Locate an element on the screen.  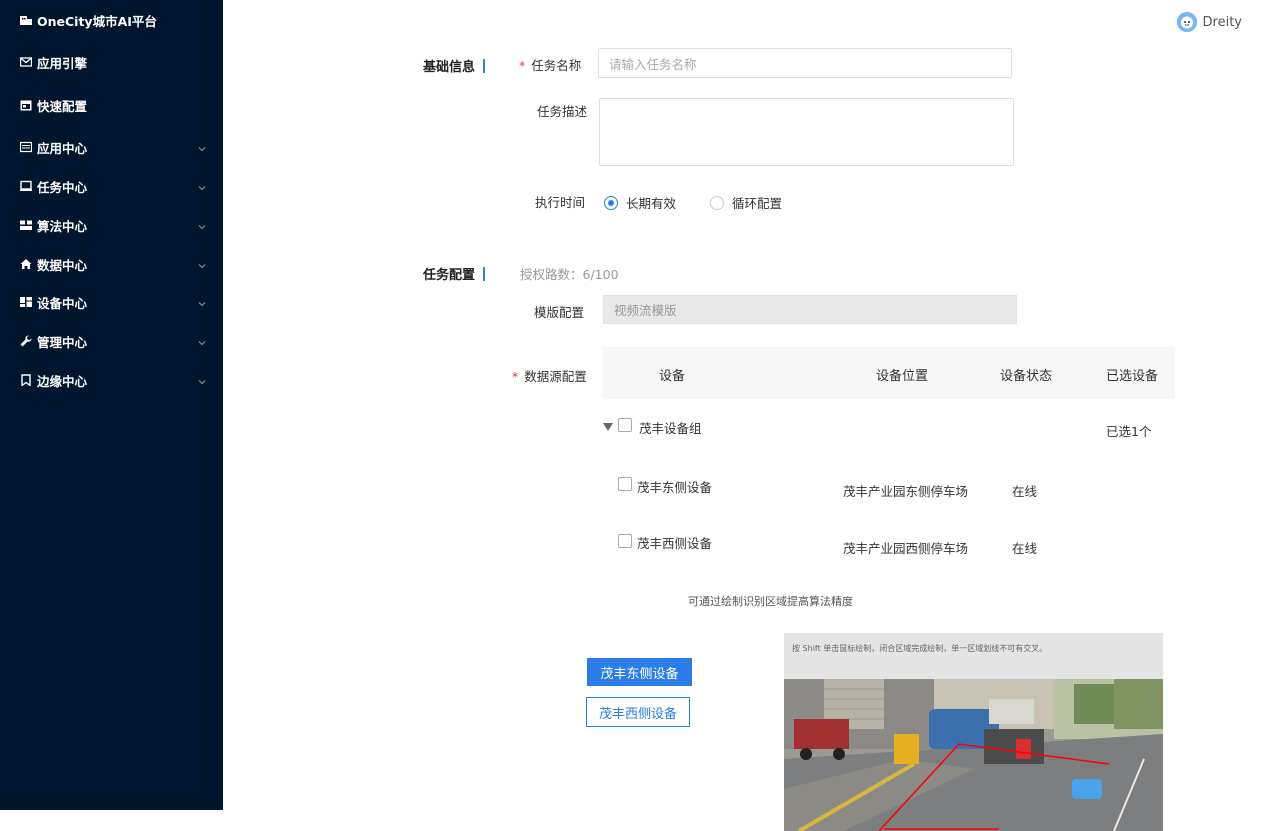
group-checkbox is located at coordinates (625, 425).